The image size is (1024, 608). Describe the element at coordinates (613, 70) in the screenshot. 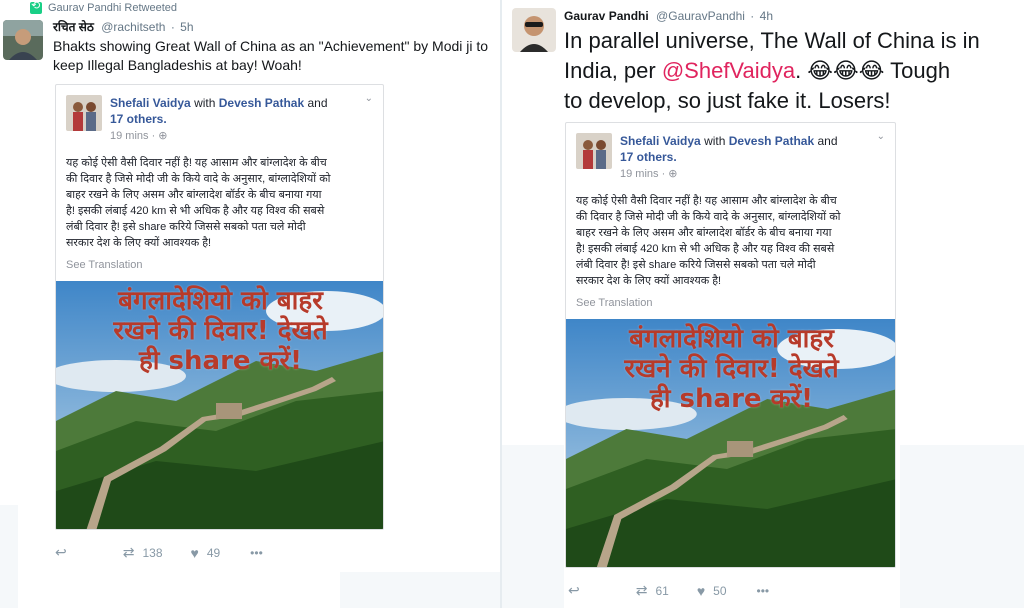

I see `tweet-text-segment: India, per` at that location.